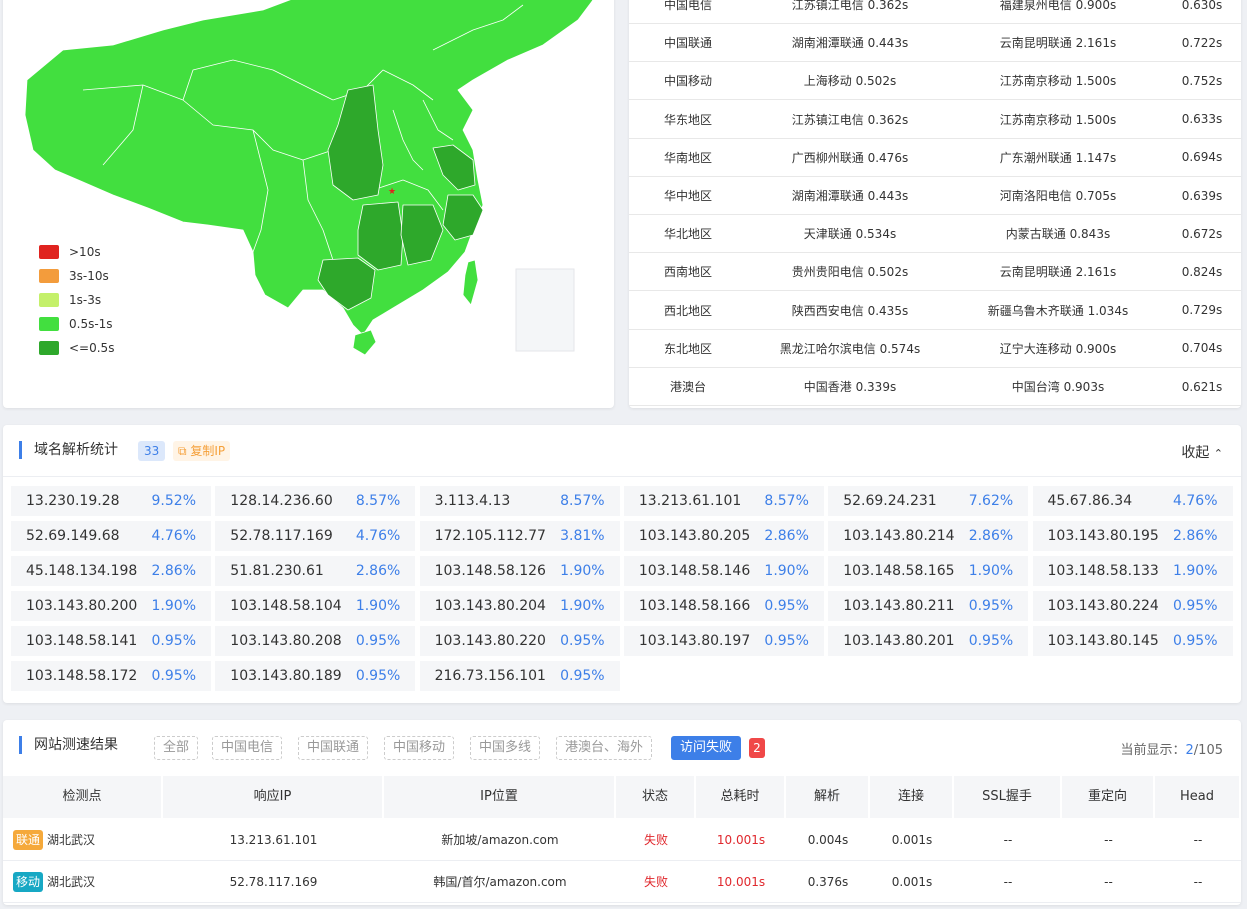 This screenshot has width=1247, height=909. What do you see at coordinates (850, 157) in the screenshot?
I see `region-fastest: 广西柳州联通 0.476s` at bounding box center [850, 157].